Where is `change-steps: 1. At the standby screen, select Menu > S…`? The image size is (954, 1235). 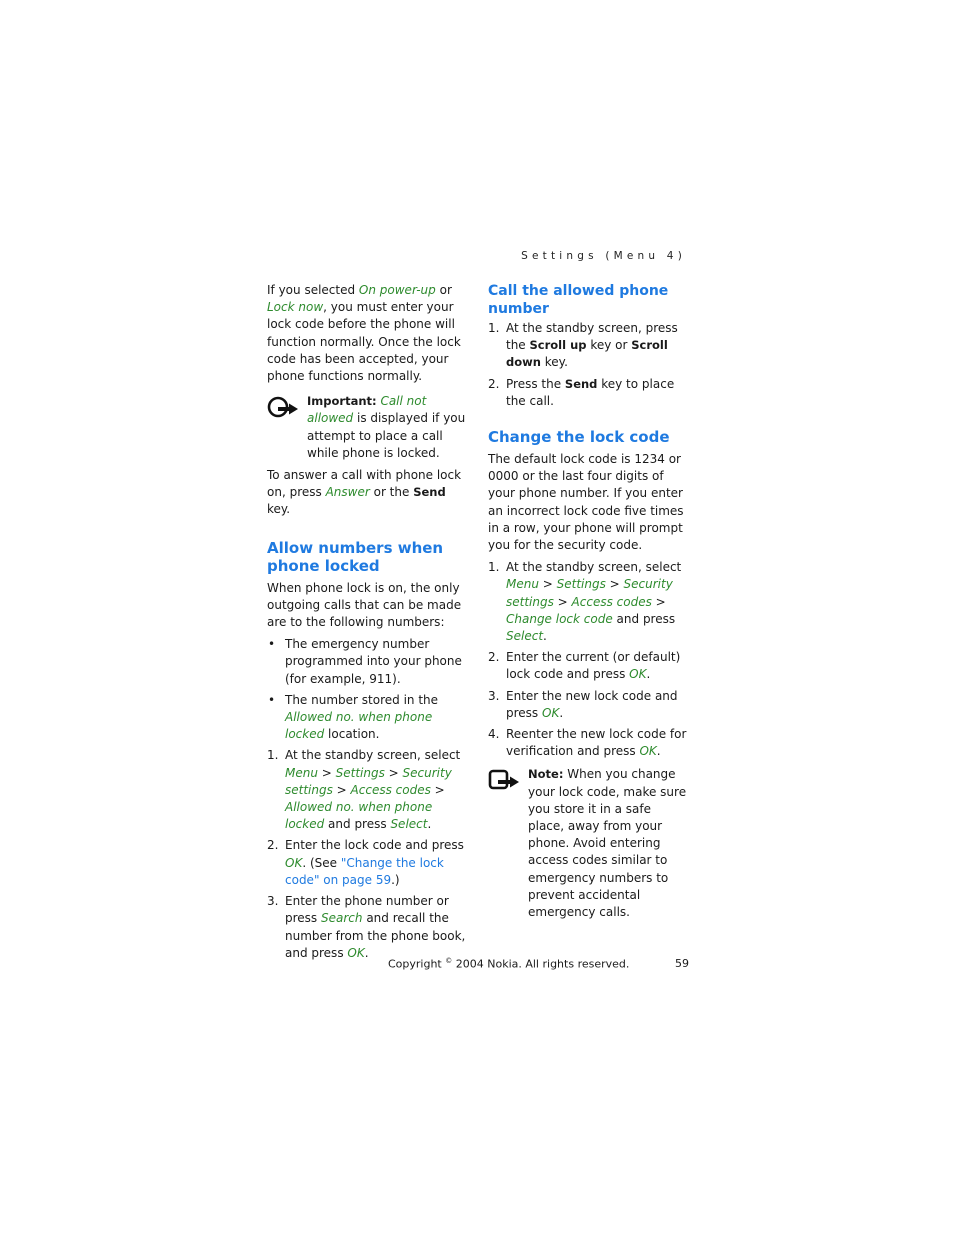
change-steps: 1. At the standby screen, select Menu > S… is located at coordinates (588, 659).